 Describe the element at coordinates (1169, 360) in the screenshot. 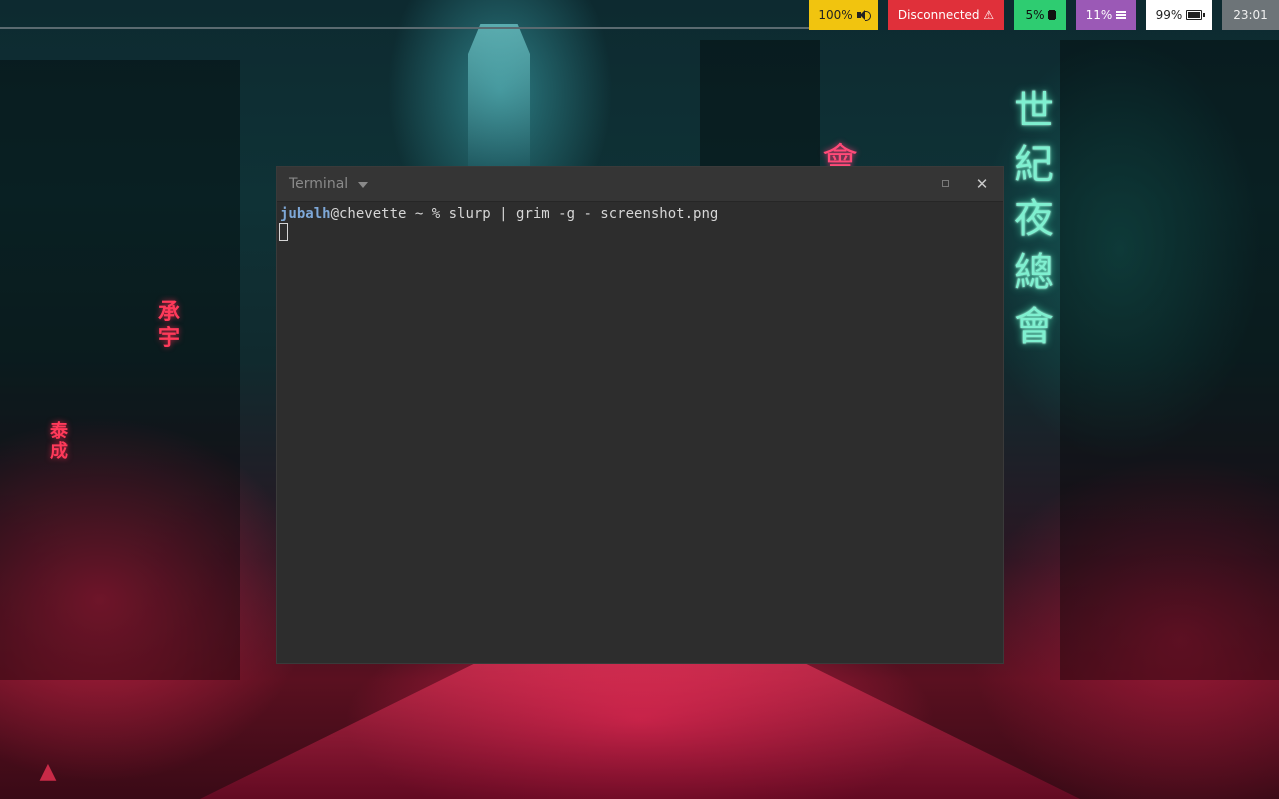

I see `wallpaper-building-right` at that location.